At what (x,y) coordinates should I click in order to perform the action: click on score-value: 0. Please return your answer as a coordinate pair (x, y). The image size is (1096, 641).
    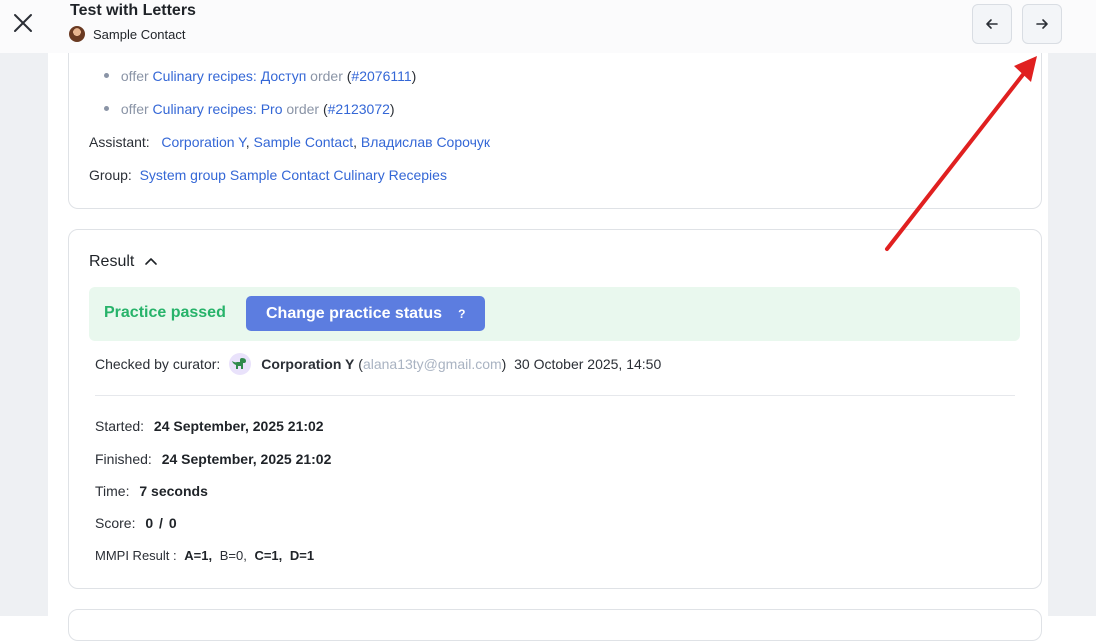
    Looking at the image, I should click on (149, 523).